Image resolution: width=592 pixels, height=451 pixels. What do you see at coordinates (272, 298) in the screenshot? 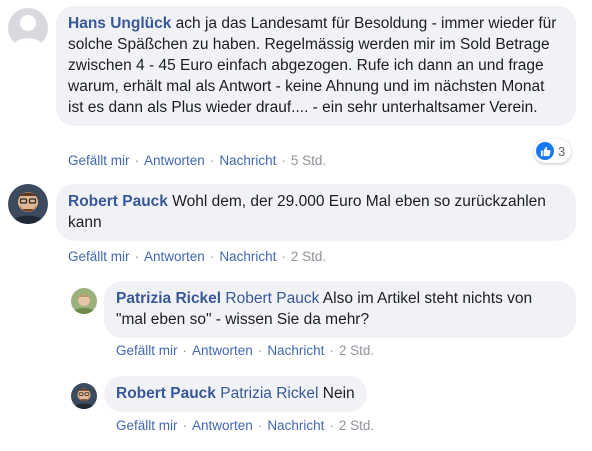
I see `mention-link: Robert Pauck` at bounding box center [272, 298].